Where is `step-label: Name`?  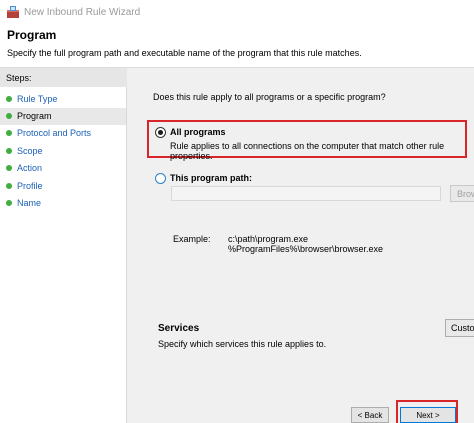 step-label: Name is located at coordinates (29, 203).